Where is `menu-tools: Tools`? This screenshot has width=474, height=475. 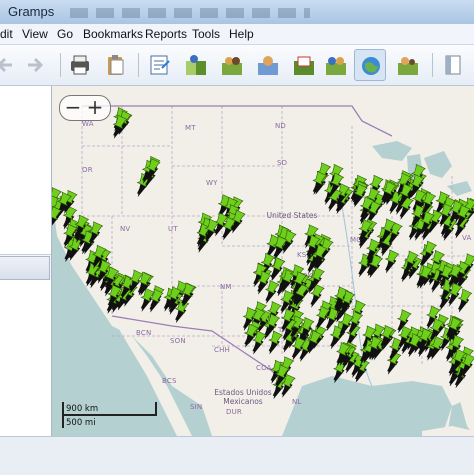
menu-tools: Tools is located at coordinates (206, 34).